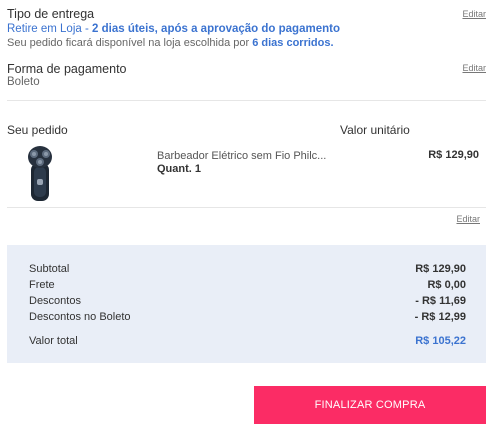  What do you see at coordinates (440, 269) in the screenshot?
I see `summary-value: R$ 129,90` at bounding box center [440, 269].